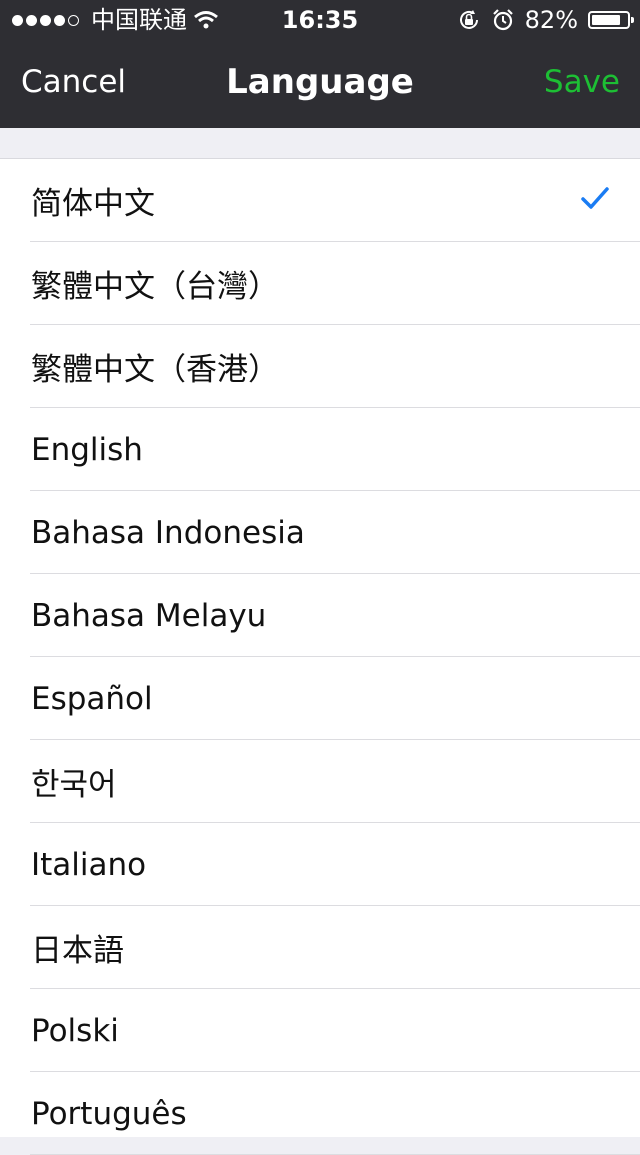 This screenshot has height=1155, width=640. Describe the element at coordinates (75, 1030) in the screenshot. I see `language-label: Polski` at that location.